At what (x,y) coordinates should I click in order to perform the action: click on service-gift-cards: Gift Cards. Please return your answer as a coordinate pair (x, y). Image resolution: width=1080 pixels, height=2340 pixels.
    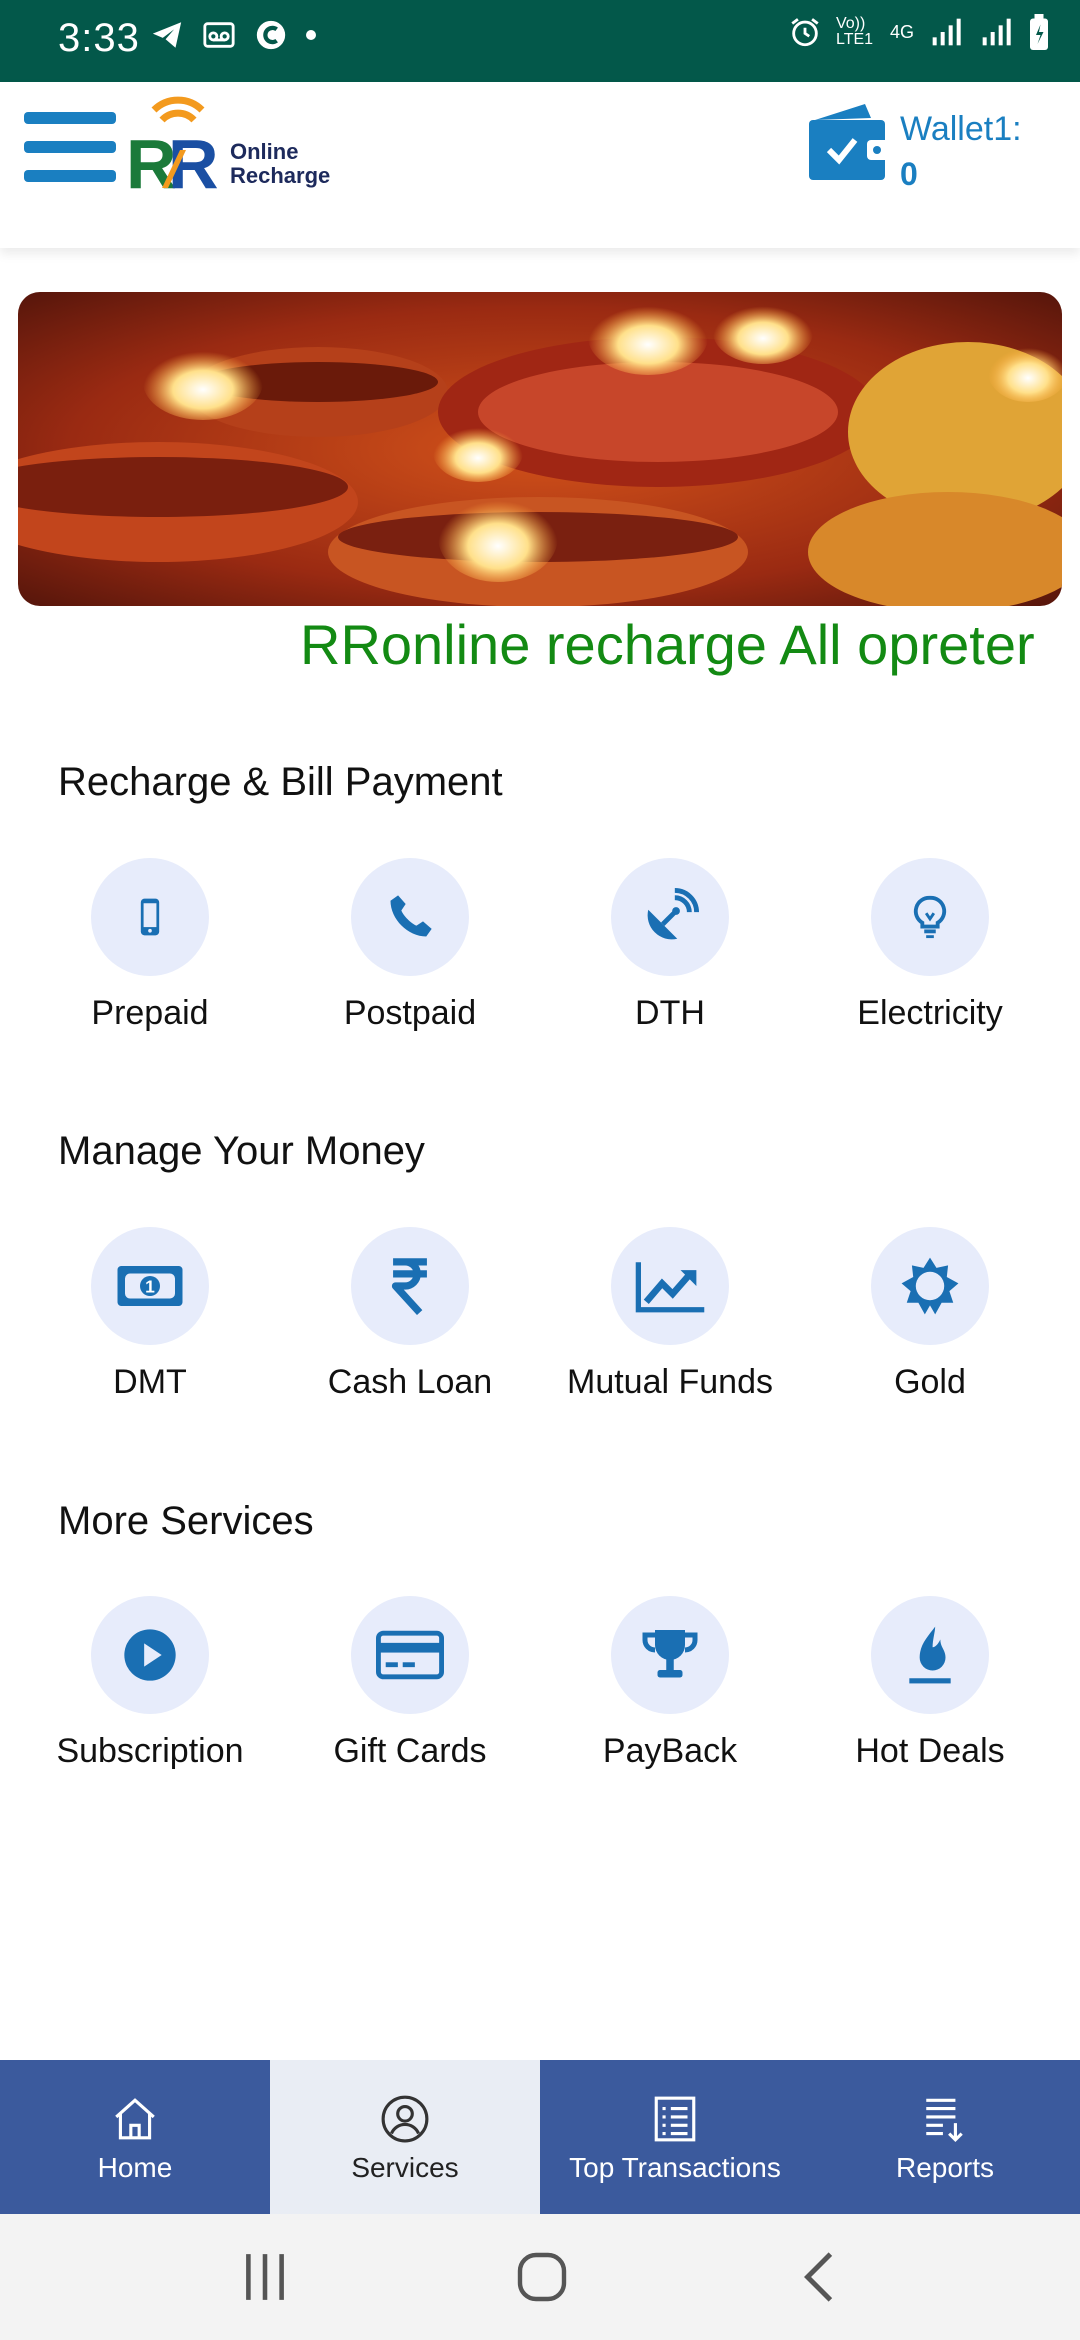
    Looking at the image, I should click on (410, 1691).